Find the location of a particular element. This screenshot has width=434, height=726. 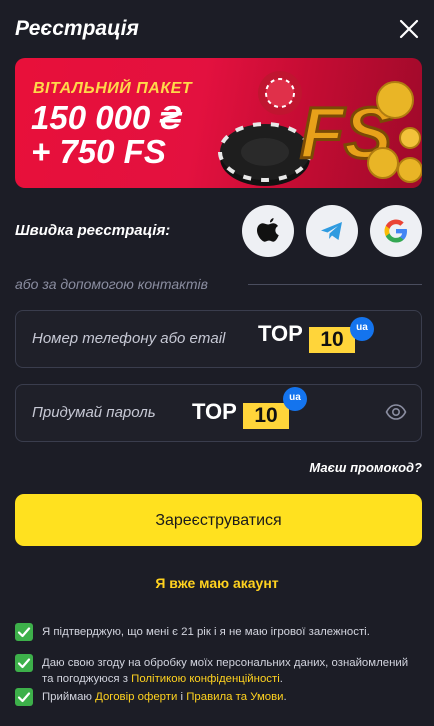

promo-code-link: Маєш промокод? is located at coordinates (365, 467).